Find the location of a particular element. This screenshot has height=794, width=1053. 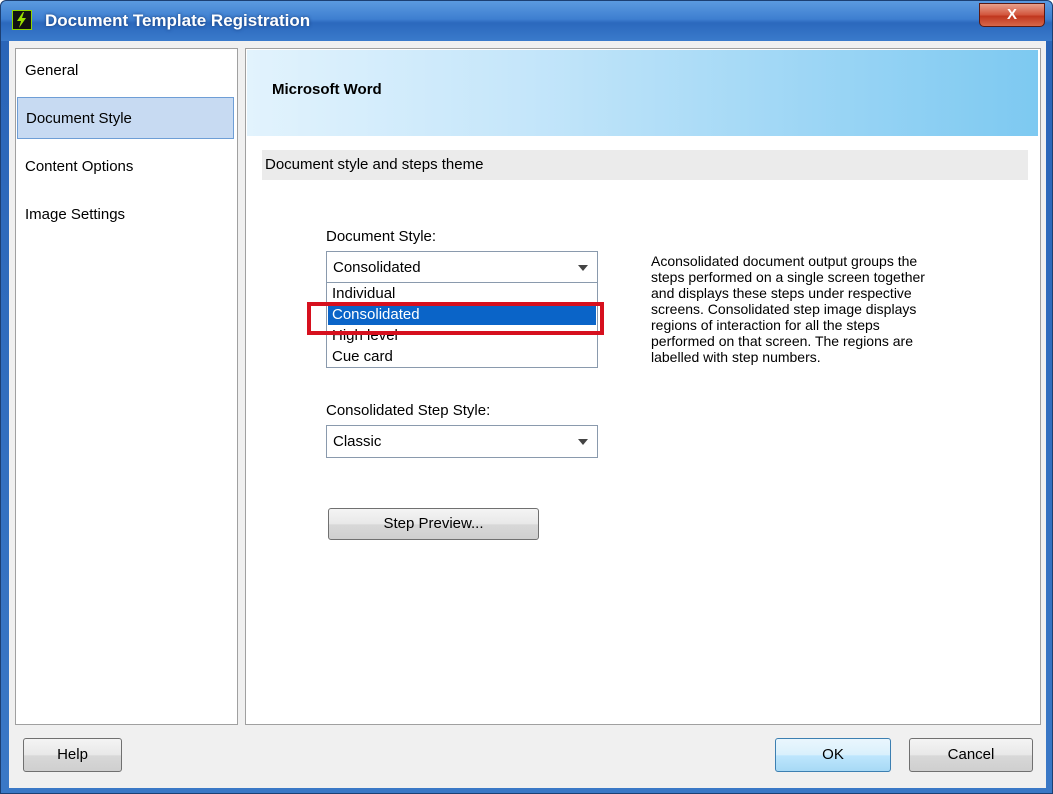

section-header: Document style and steps theme is located at coordinates (645, 165).